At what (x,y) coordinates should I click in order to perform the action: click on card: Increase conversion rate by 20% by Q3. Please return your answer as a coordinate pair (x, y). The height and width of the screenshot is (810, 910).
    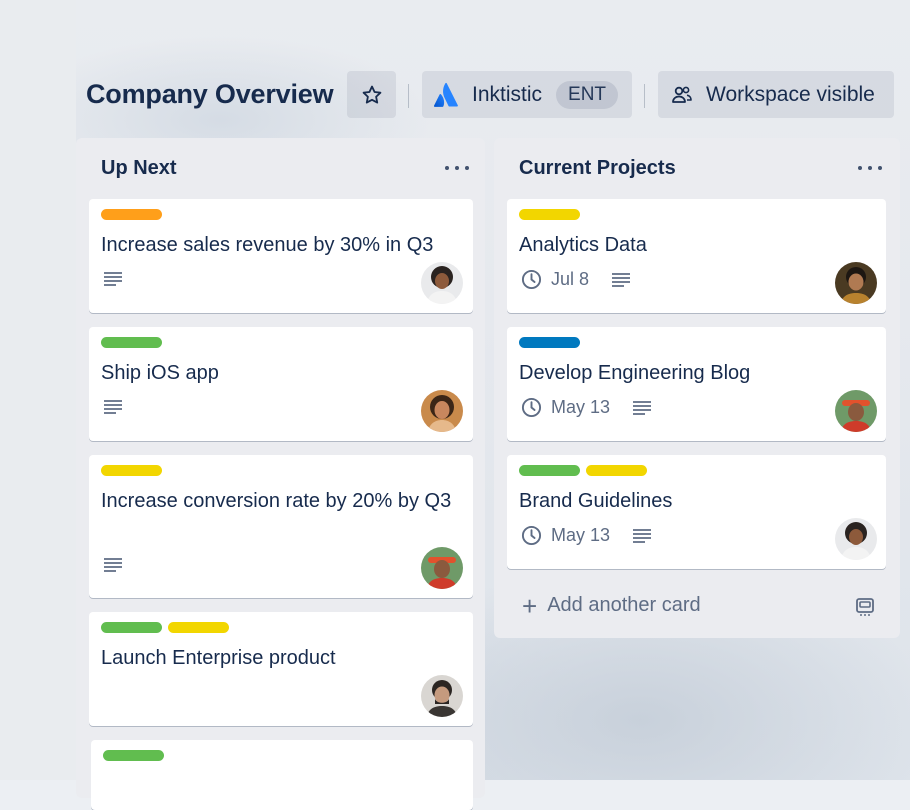
    Looking at the image, I should click on (281, 526).